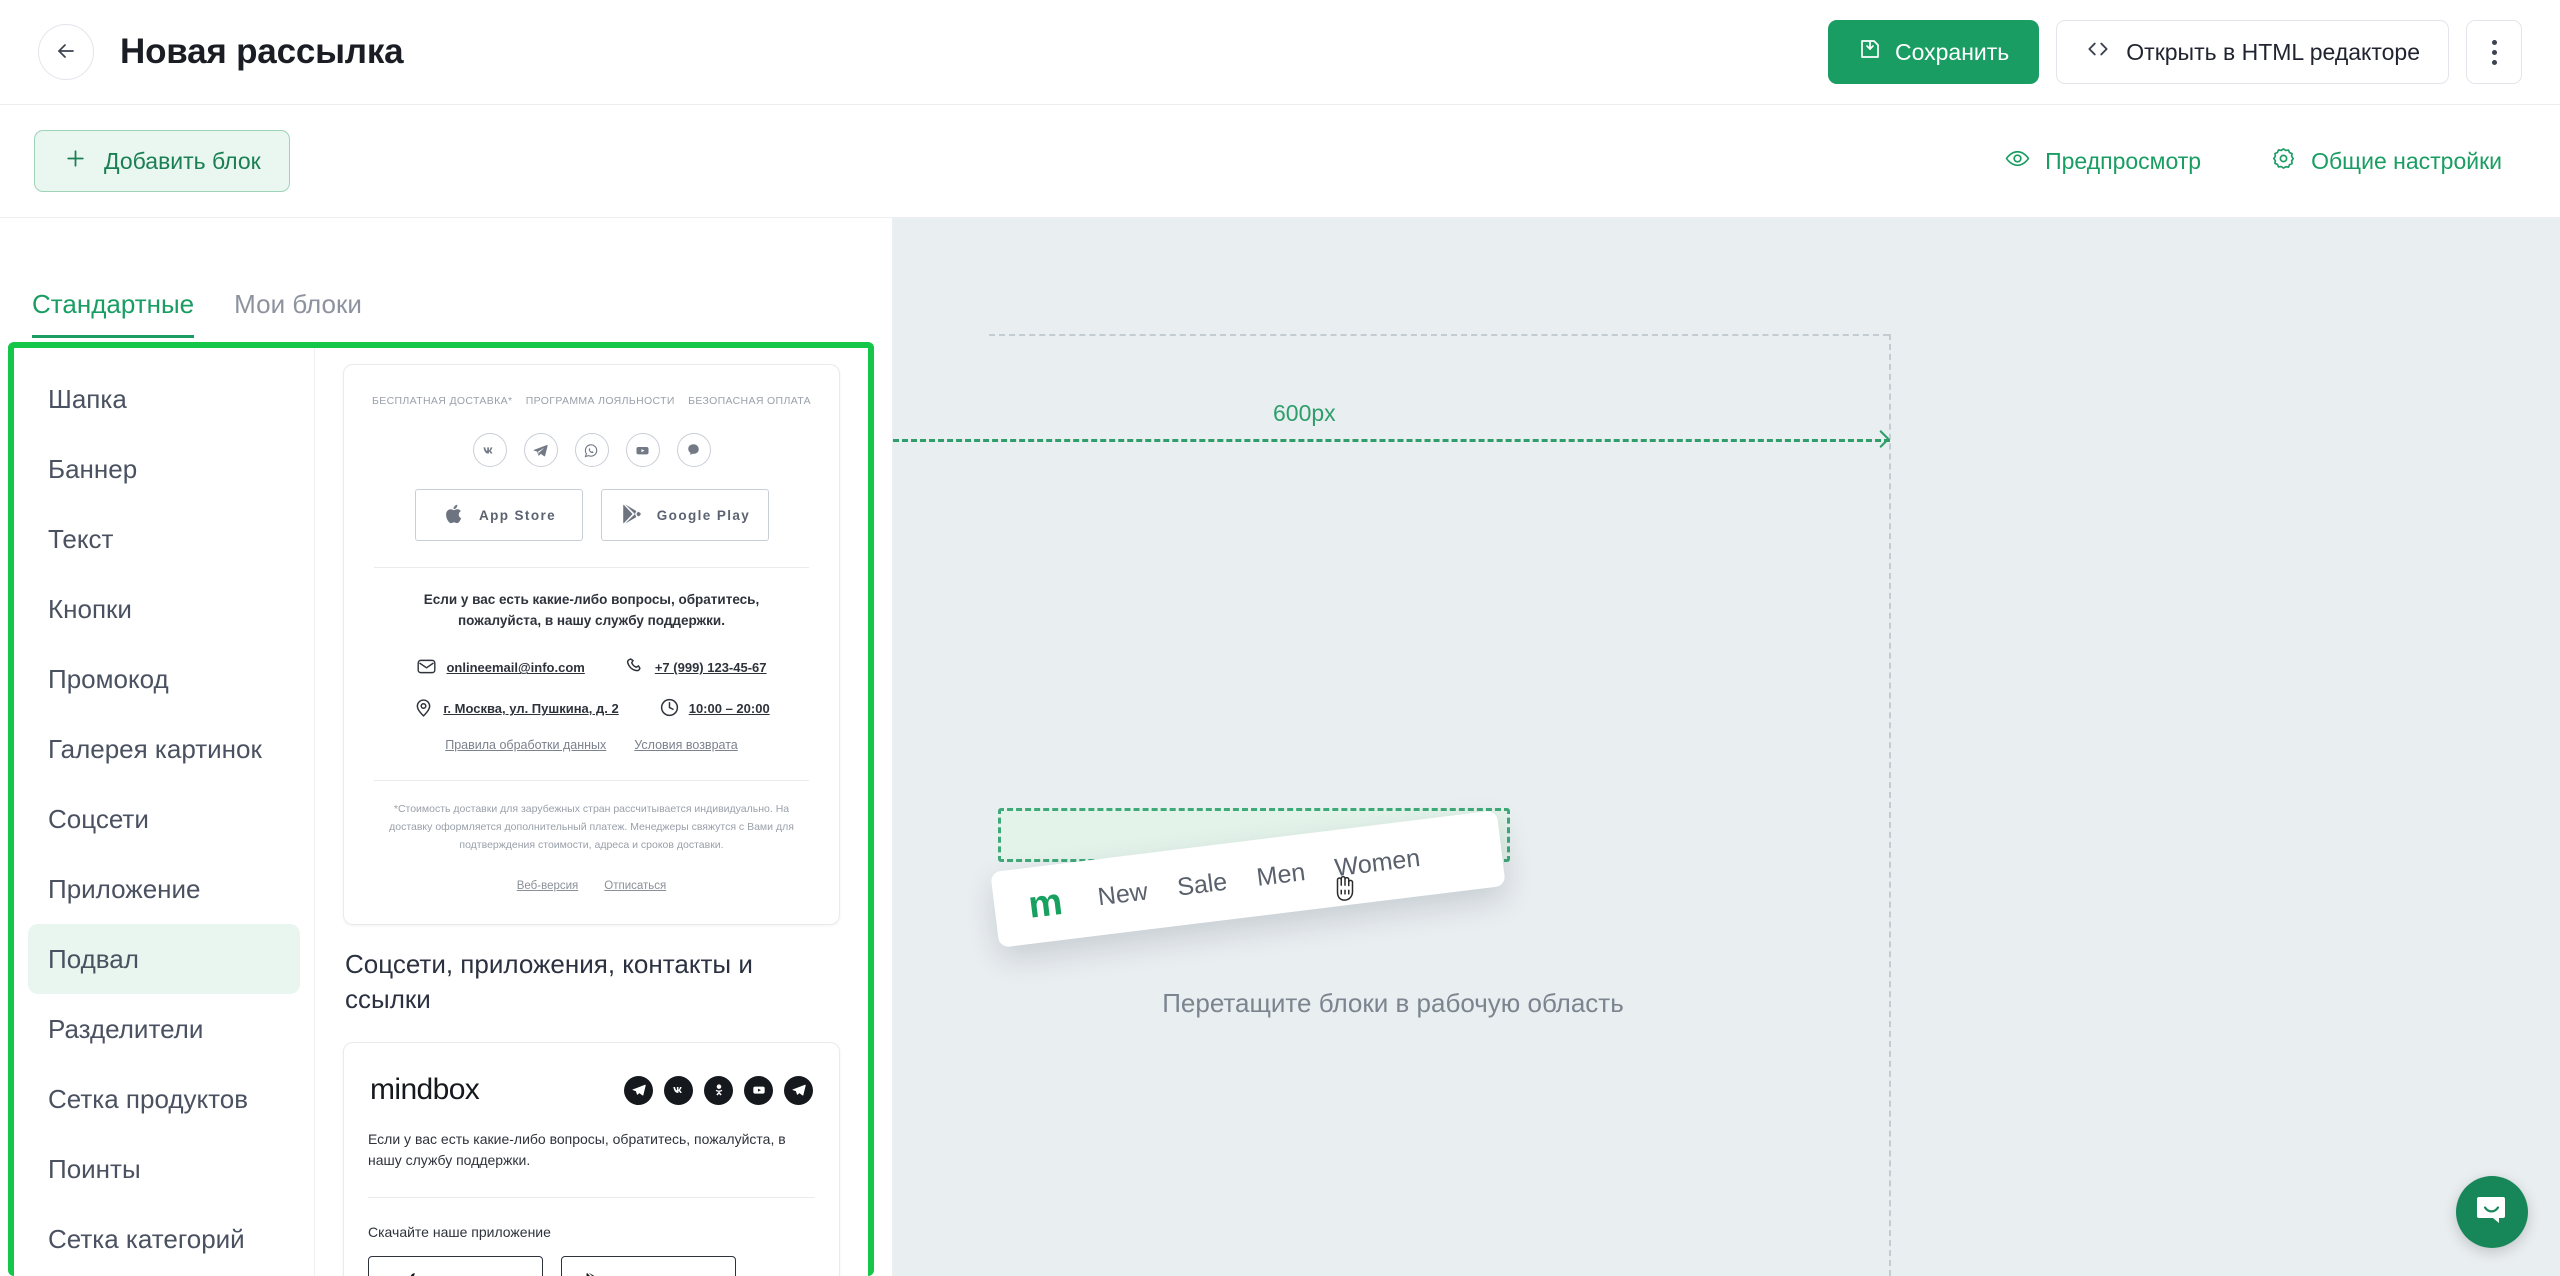 This screenshot has width=2560, height=1276. I want to click on general-settings-button: Общие настройки, so click(2386, 161).